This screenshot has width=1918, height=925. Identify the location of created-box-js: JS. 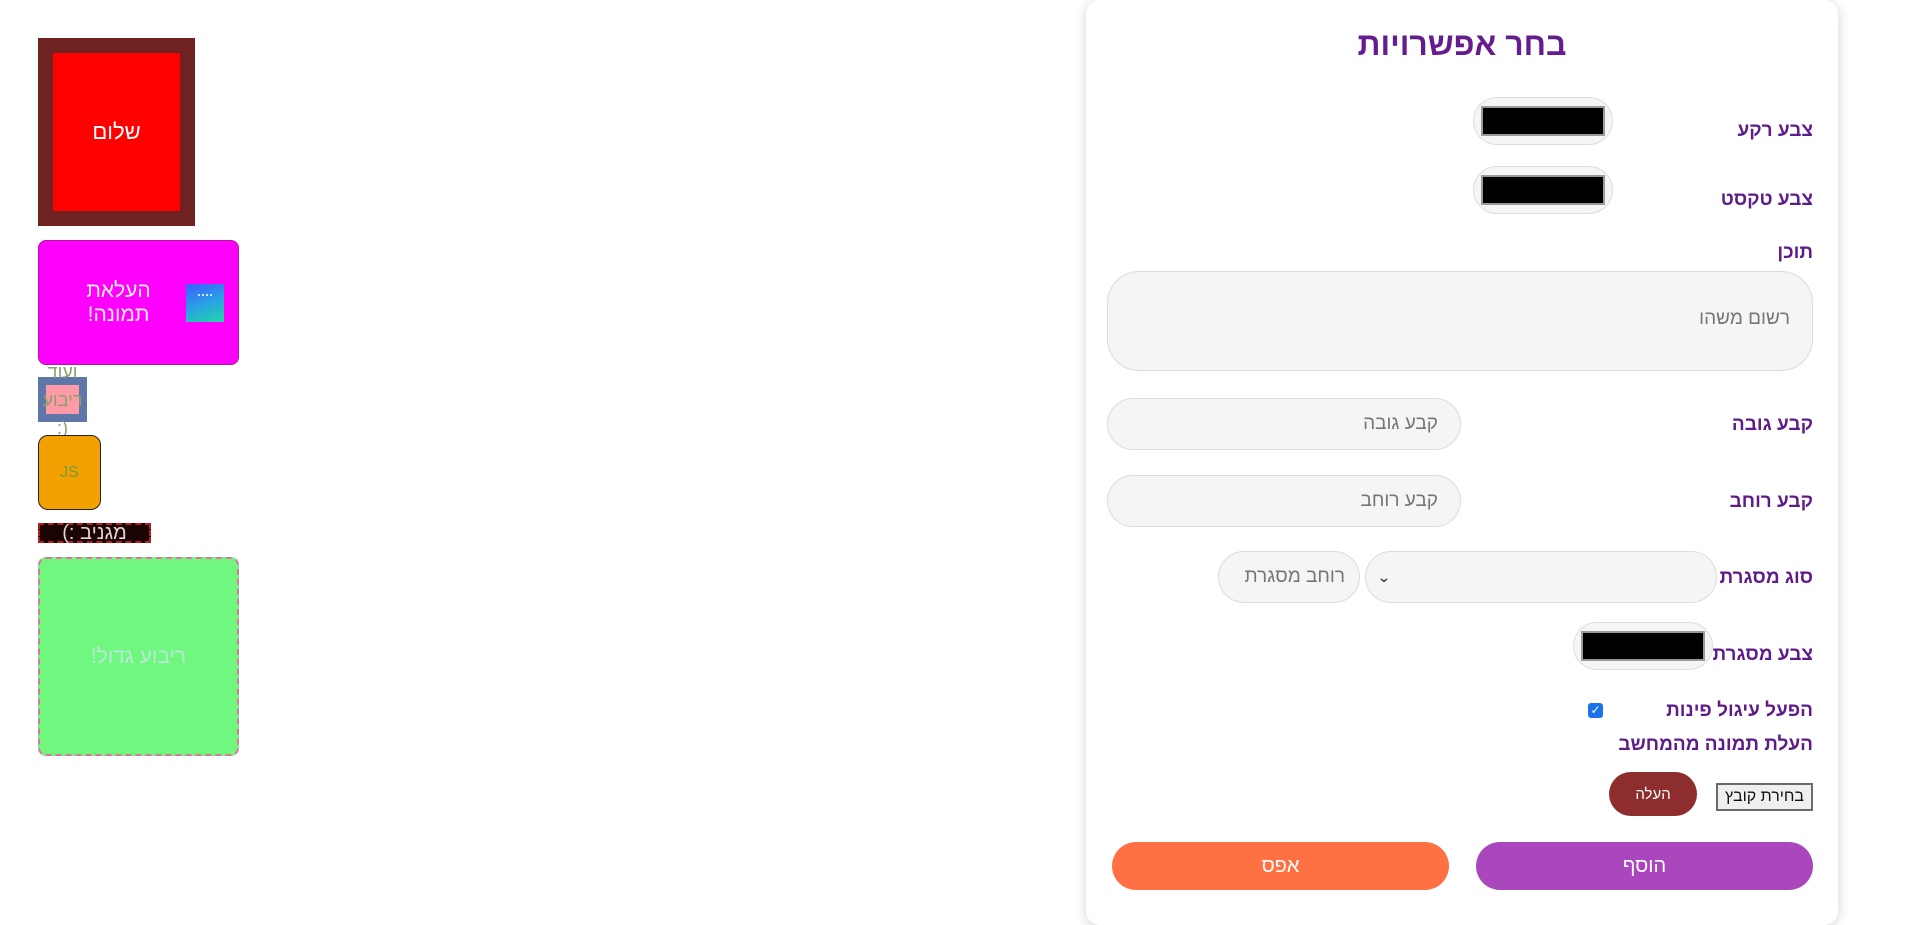
(69, 472).